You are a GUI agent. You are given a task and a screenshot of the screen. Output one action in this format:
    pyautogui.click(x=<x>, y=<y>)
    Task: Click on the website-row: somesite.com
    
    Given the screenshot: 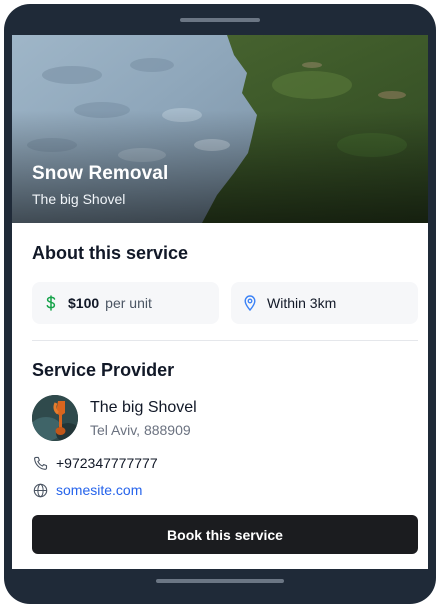 What is the action you would take?
    pyautogui.click(x=87, y=490)
    